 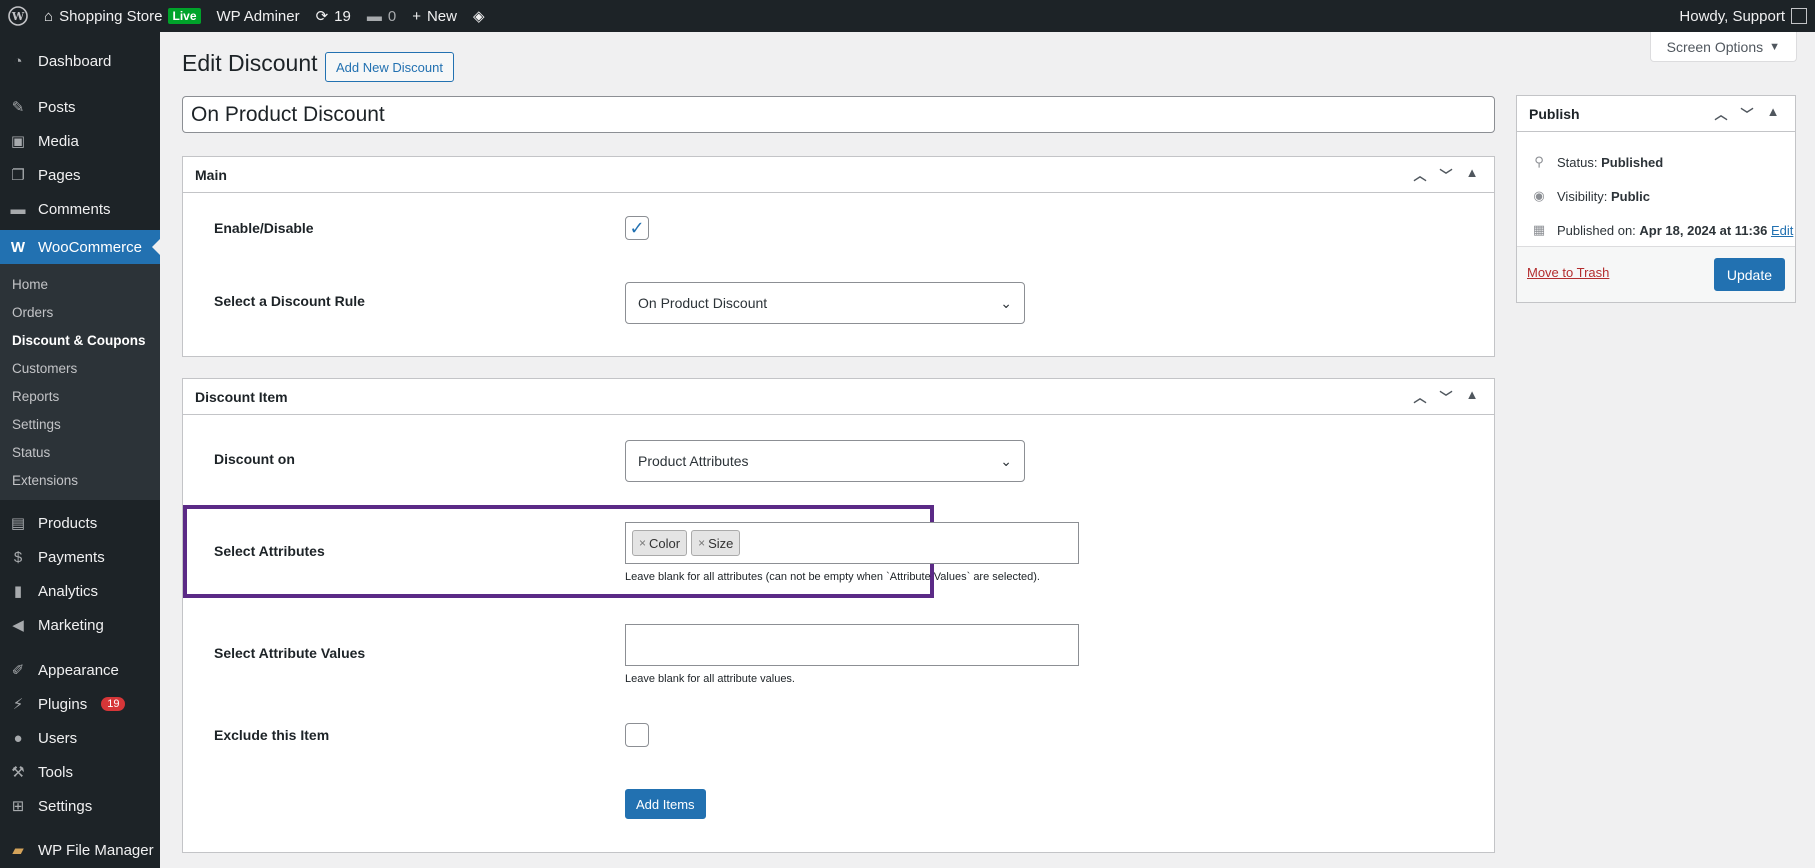 I want to click on wordpress-logo-icon: W, so click(x=18, y=16).